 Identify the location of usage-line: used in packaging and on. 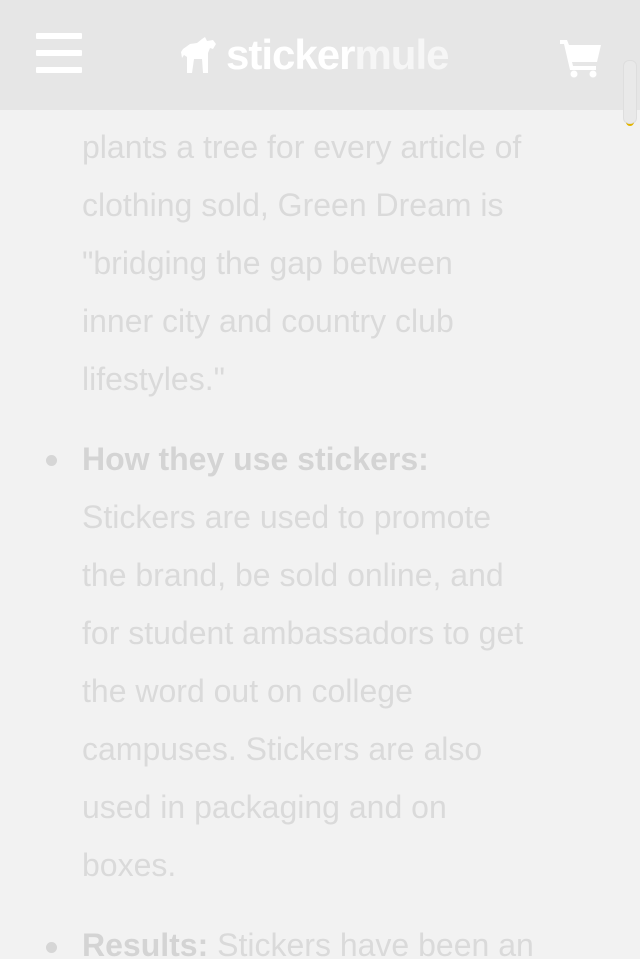
(264, 807).